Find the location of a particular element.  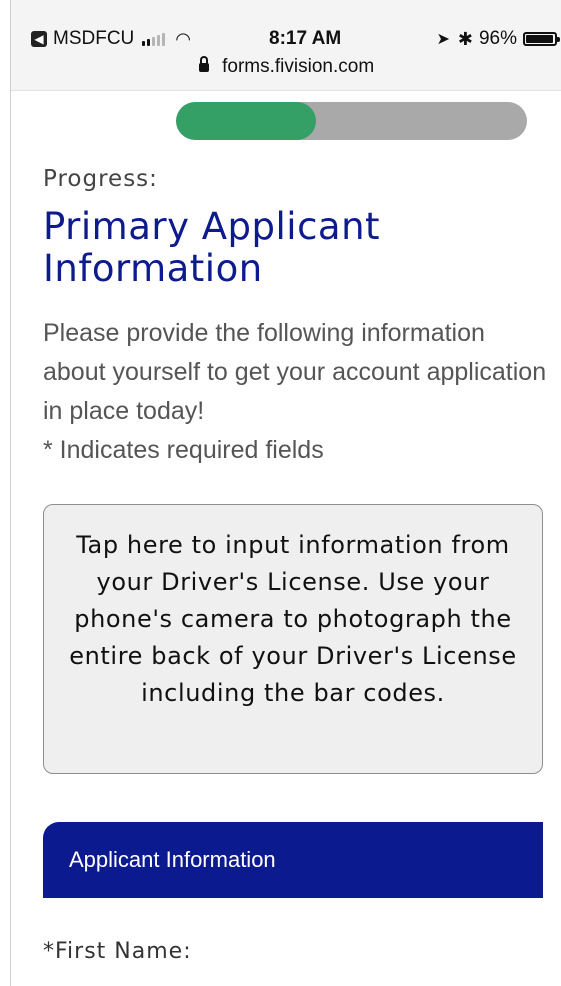

signal-icon is located at coordinates (154, 39).